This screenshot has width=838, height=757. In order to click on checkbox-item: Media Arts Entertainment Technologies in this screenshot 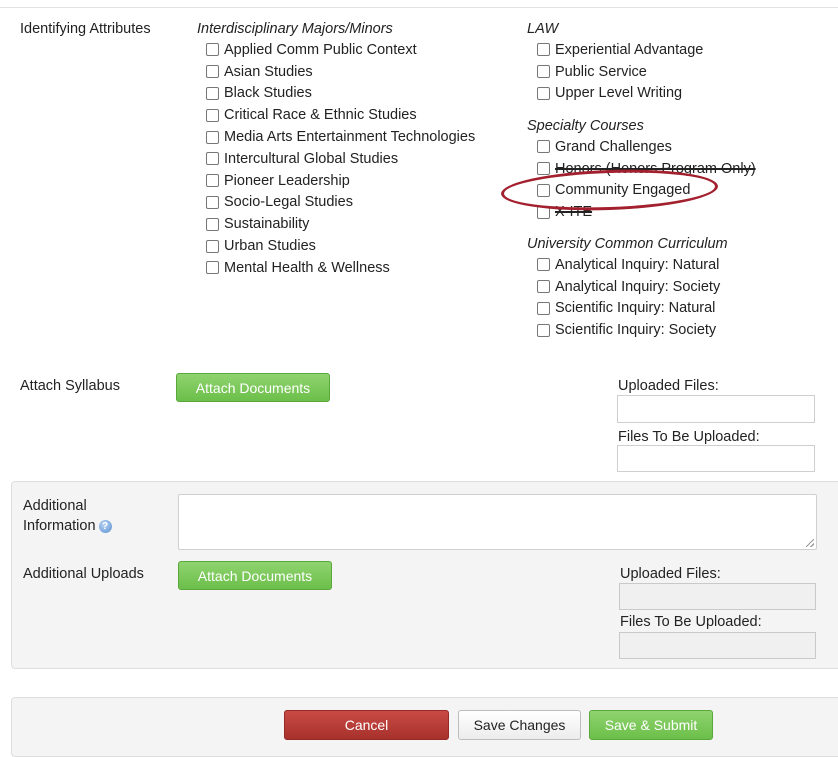, I will do `click(340, 137)`.